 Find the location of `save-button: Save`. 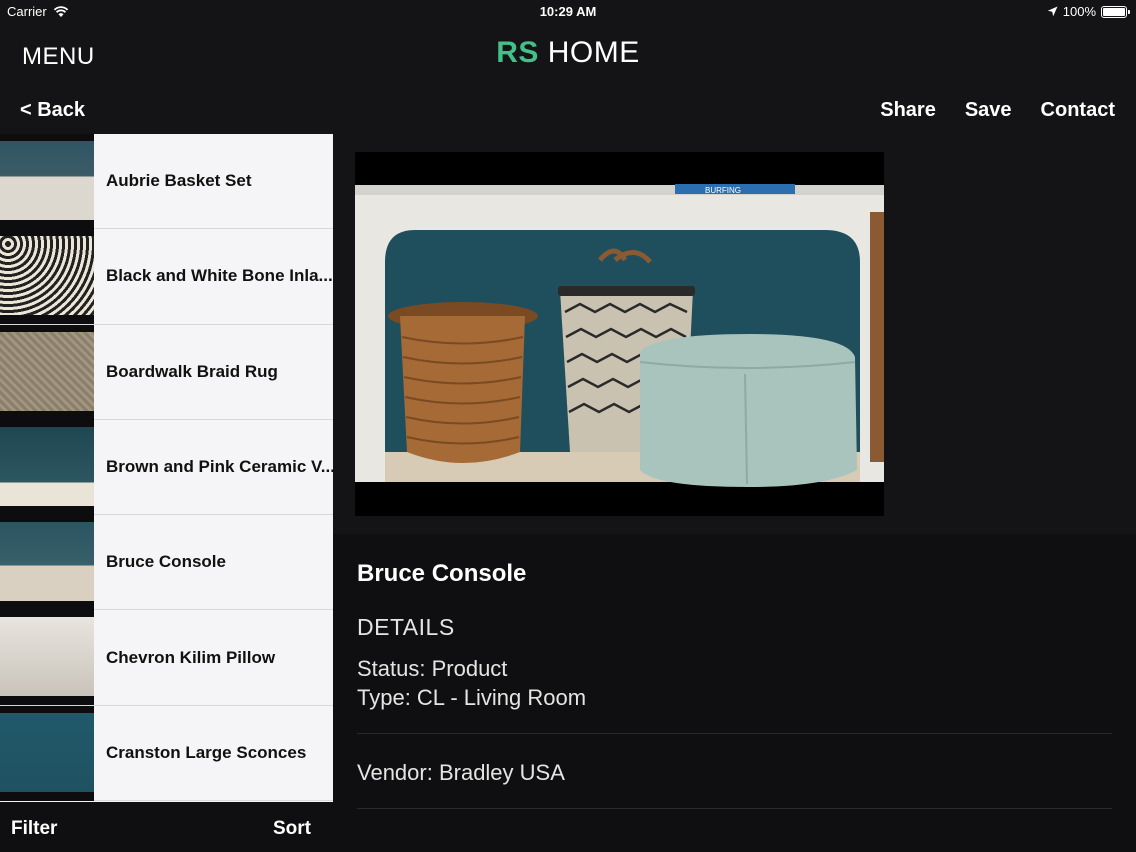

save-button: Save is located at coordinates (988, 110).